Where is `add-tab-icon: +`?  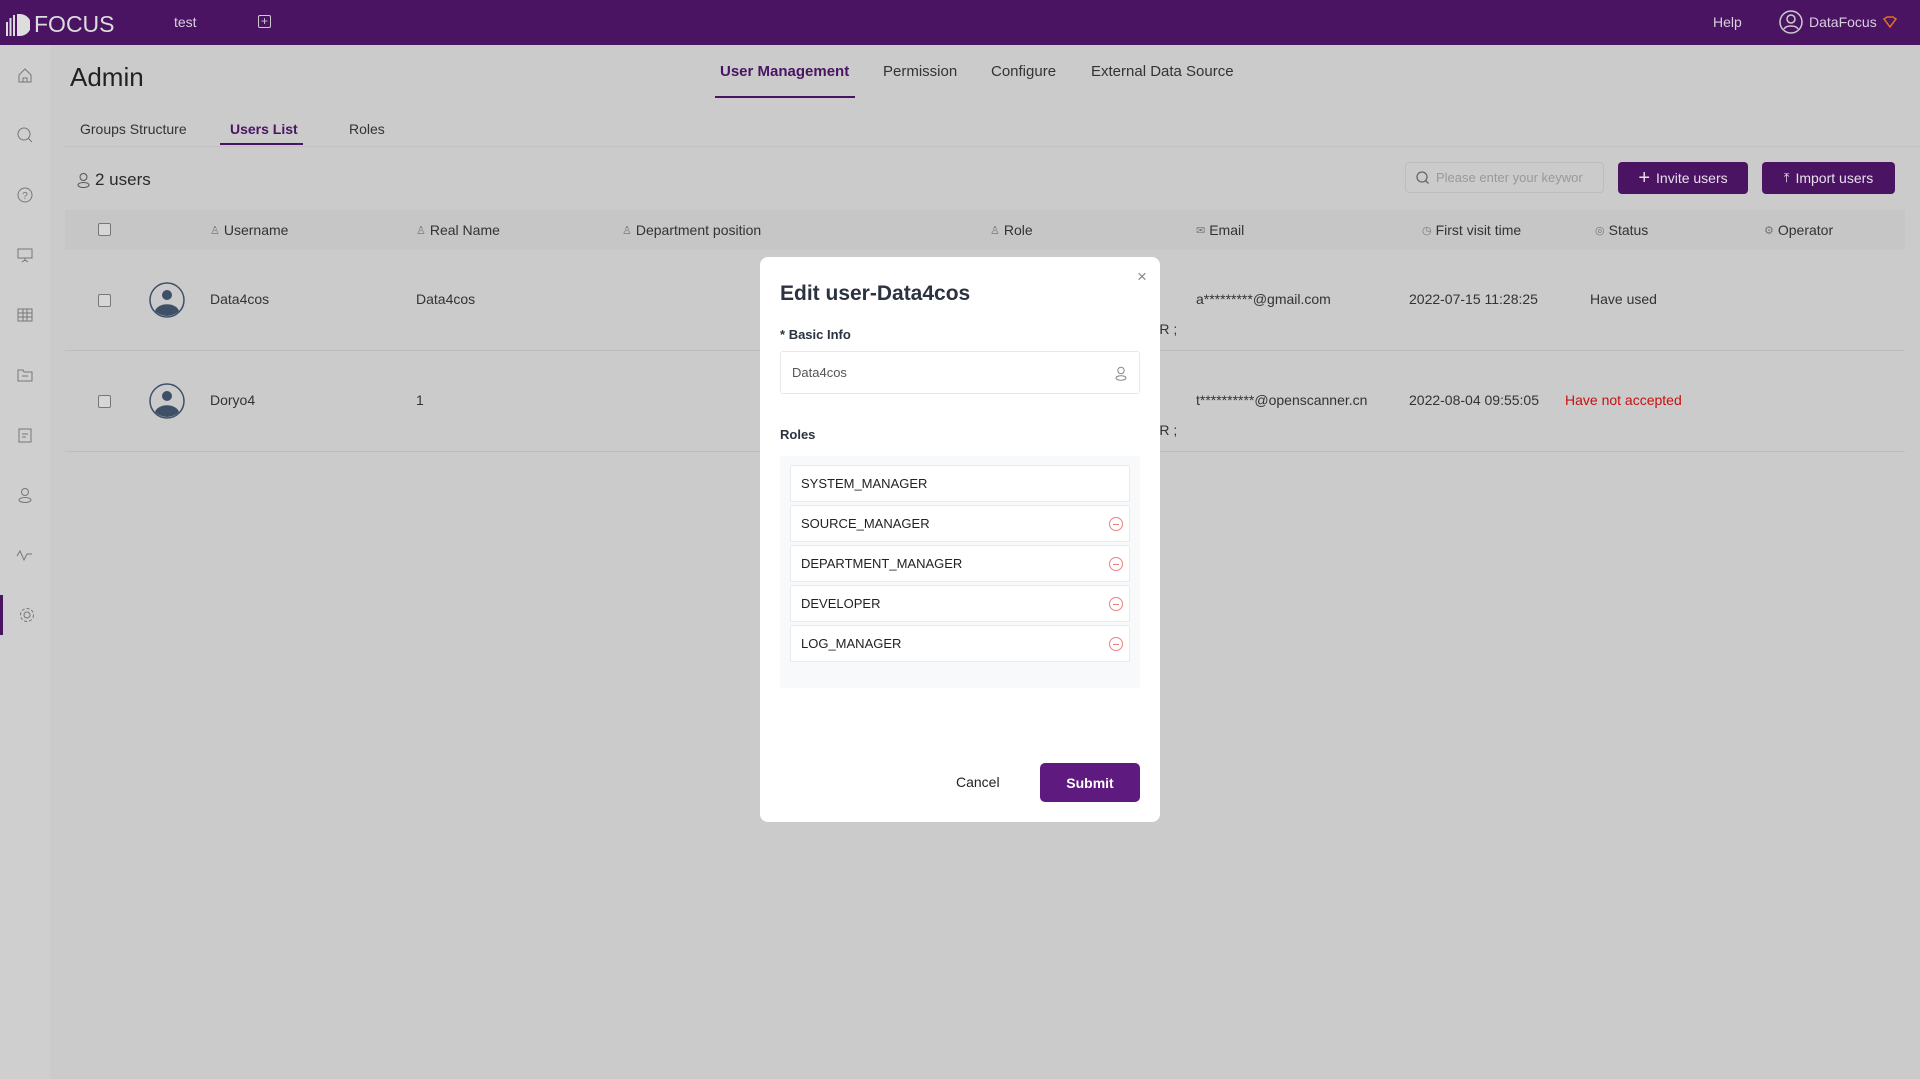 add-tab-icon: + is located at coordinates (264, 21).